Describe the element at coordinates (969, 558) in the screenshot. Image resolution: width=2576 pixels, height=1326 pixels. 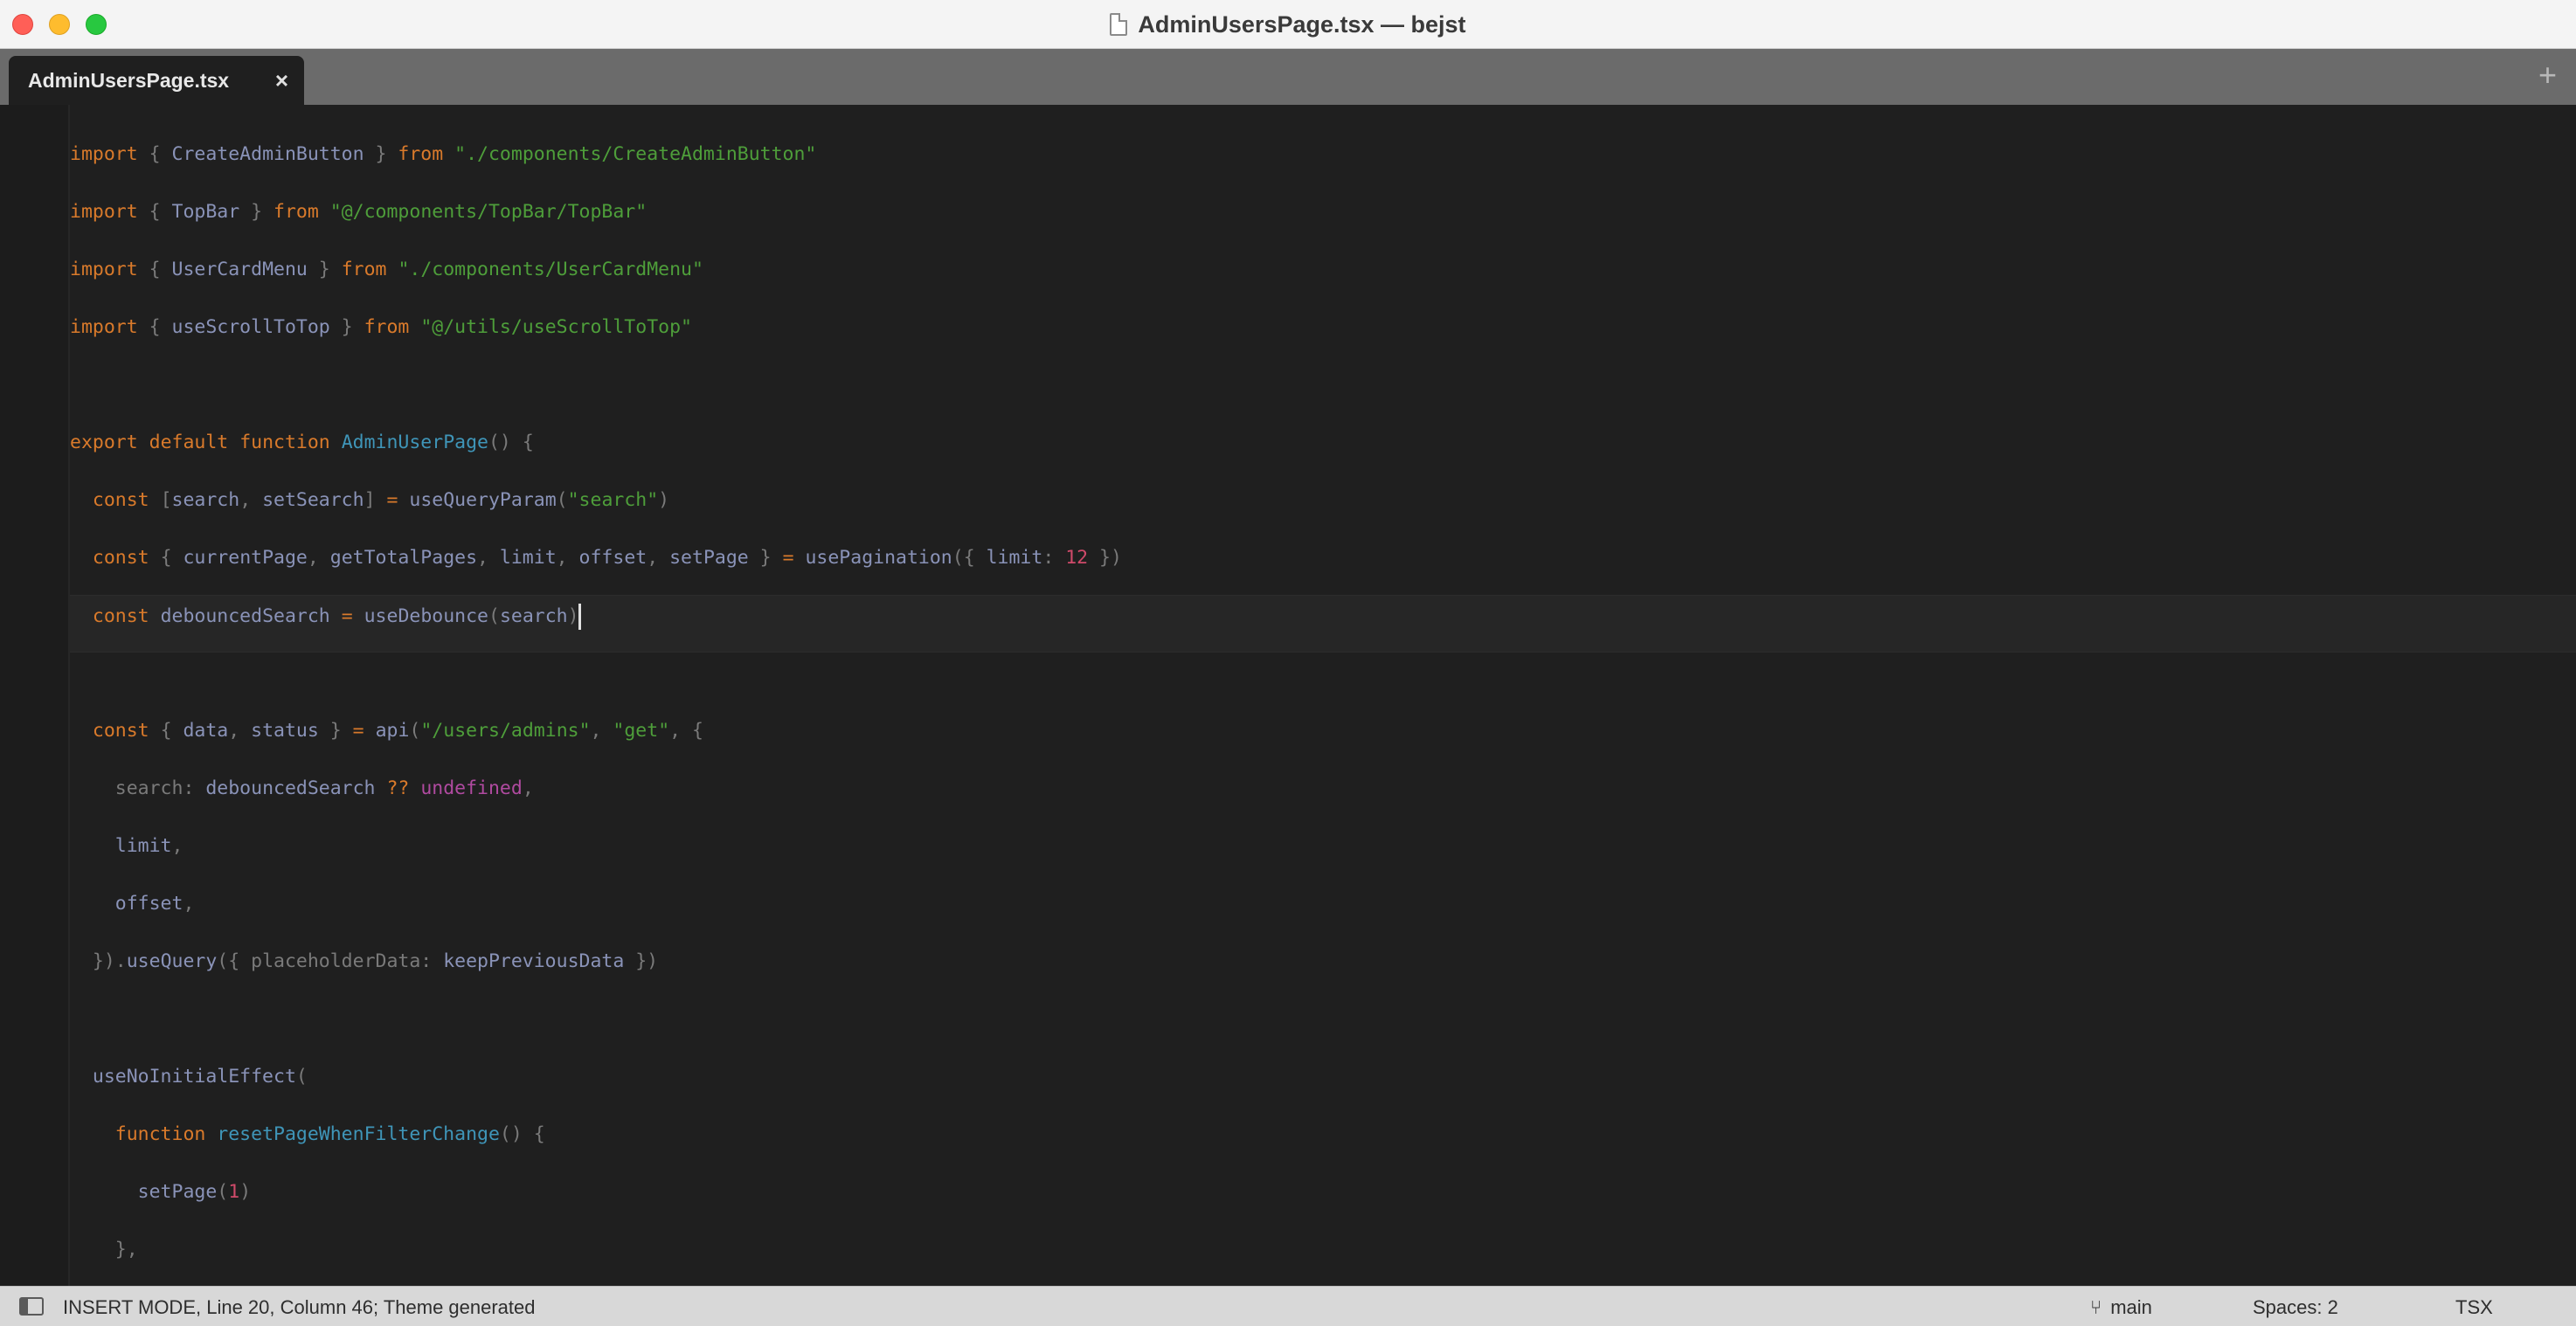
I see `code-token: ({` at that location.